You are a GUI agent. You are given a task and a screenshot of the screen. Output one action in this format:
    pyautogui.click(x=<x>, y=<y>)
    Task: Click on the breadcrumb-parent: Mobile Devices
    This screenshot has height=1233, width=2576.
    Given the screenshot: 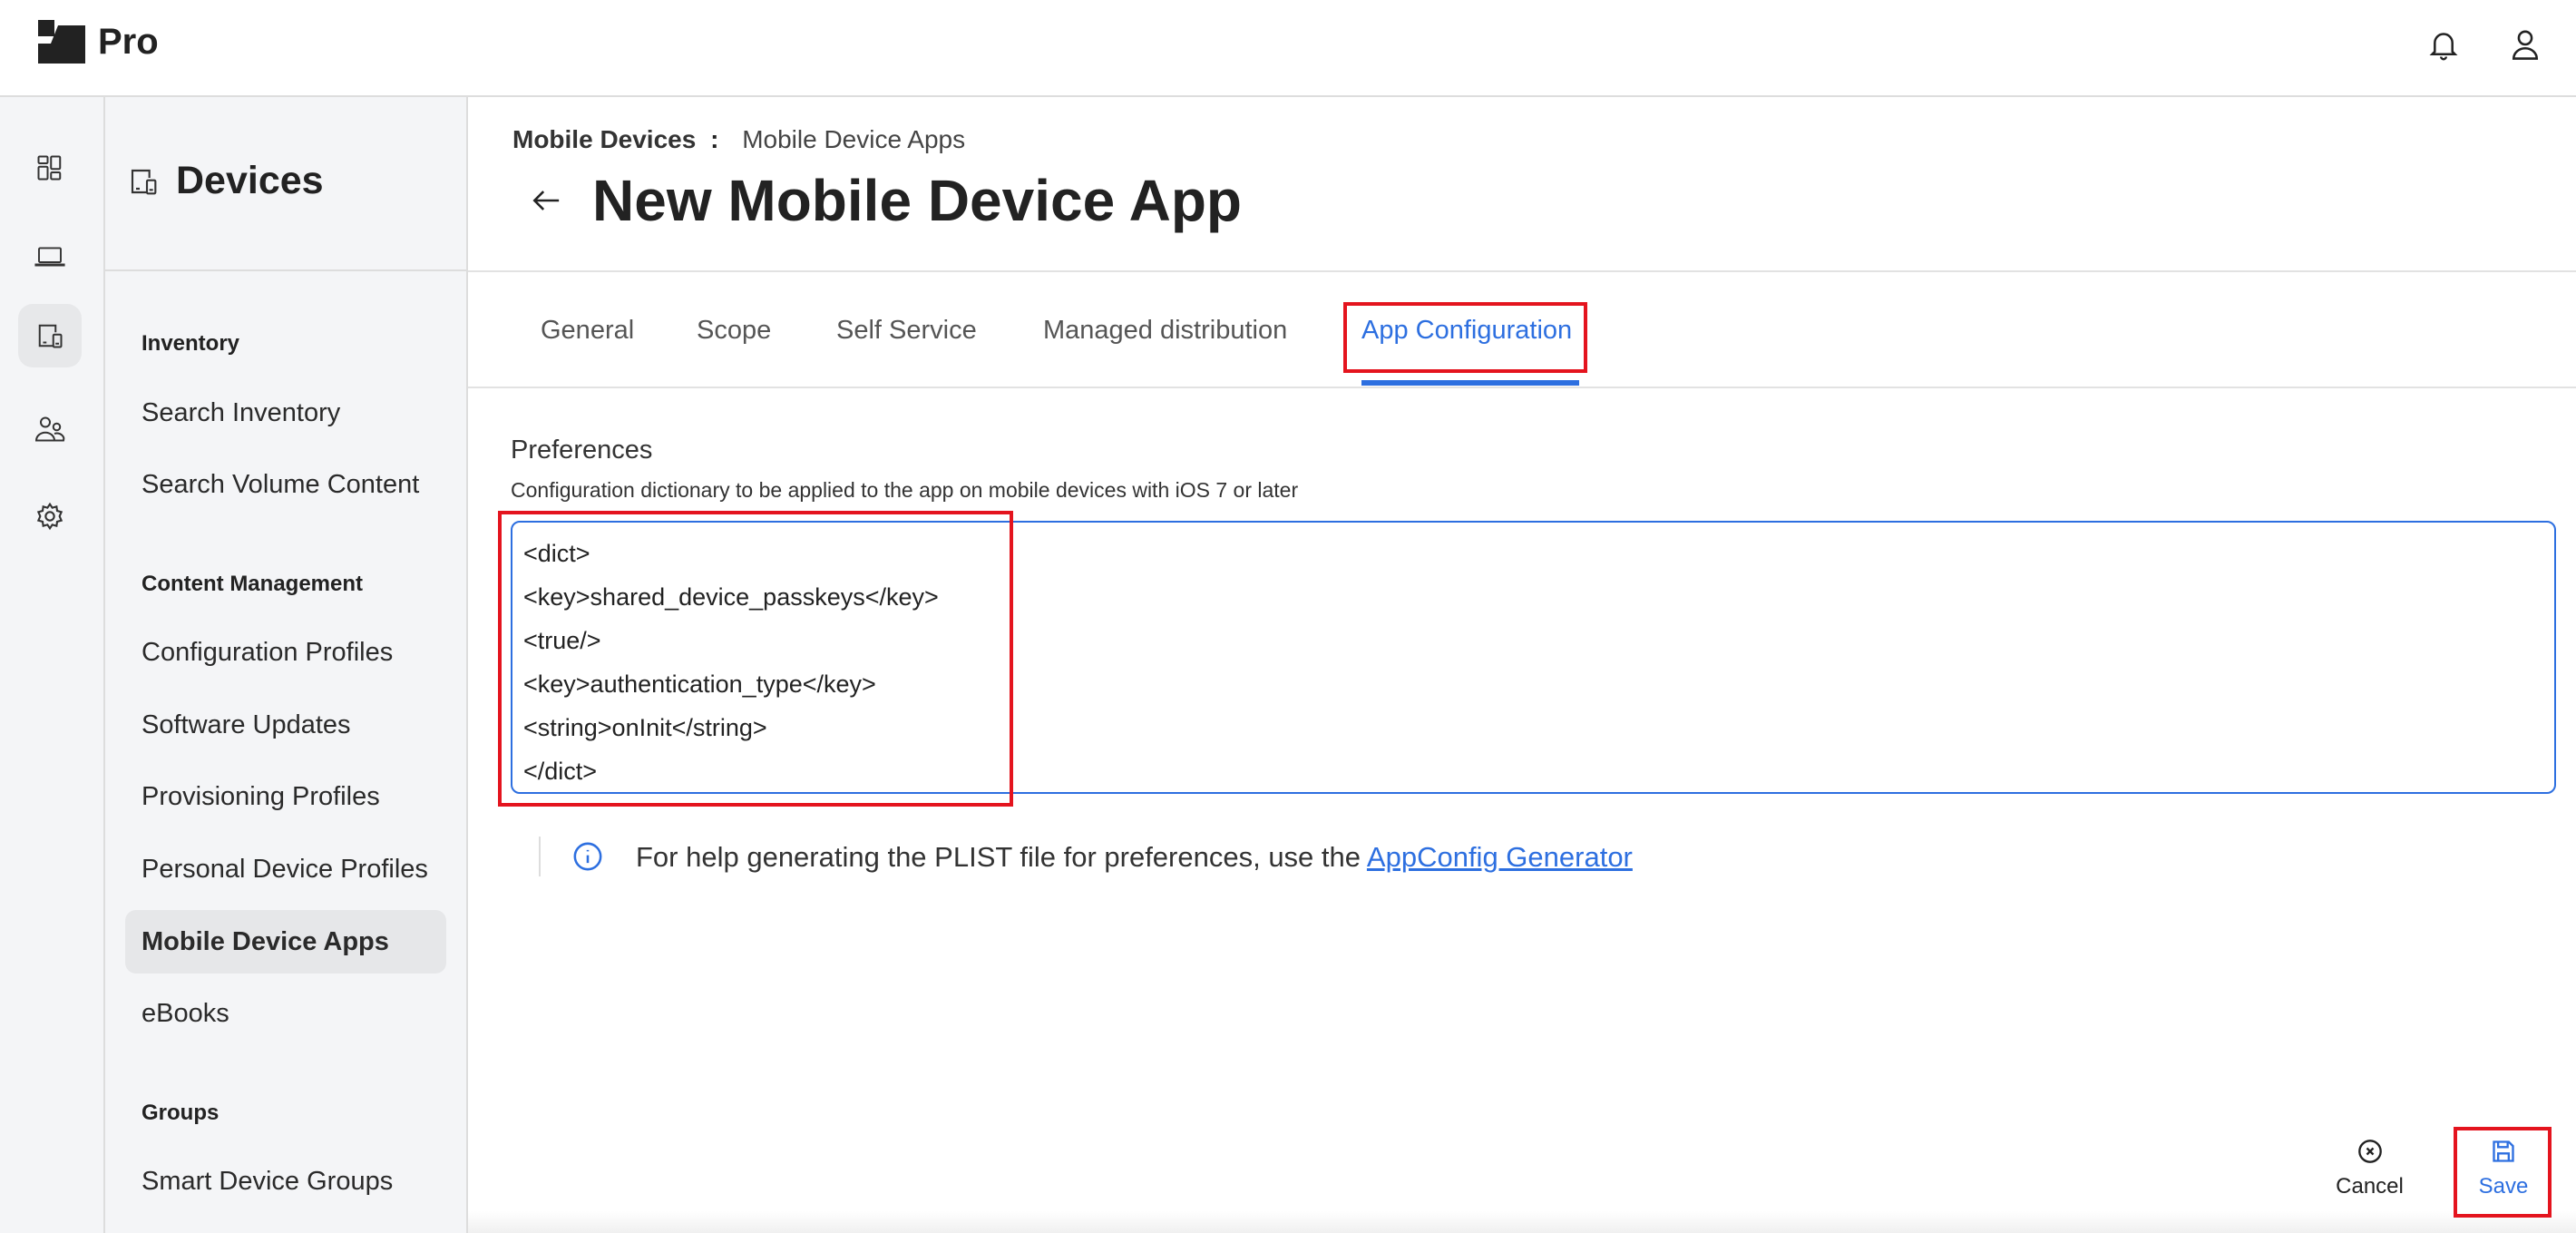 What is the action you would take?
    pyautogui.click(x=604, y=139)
    